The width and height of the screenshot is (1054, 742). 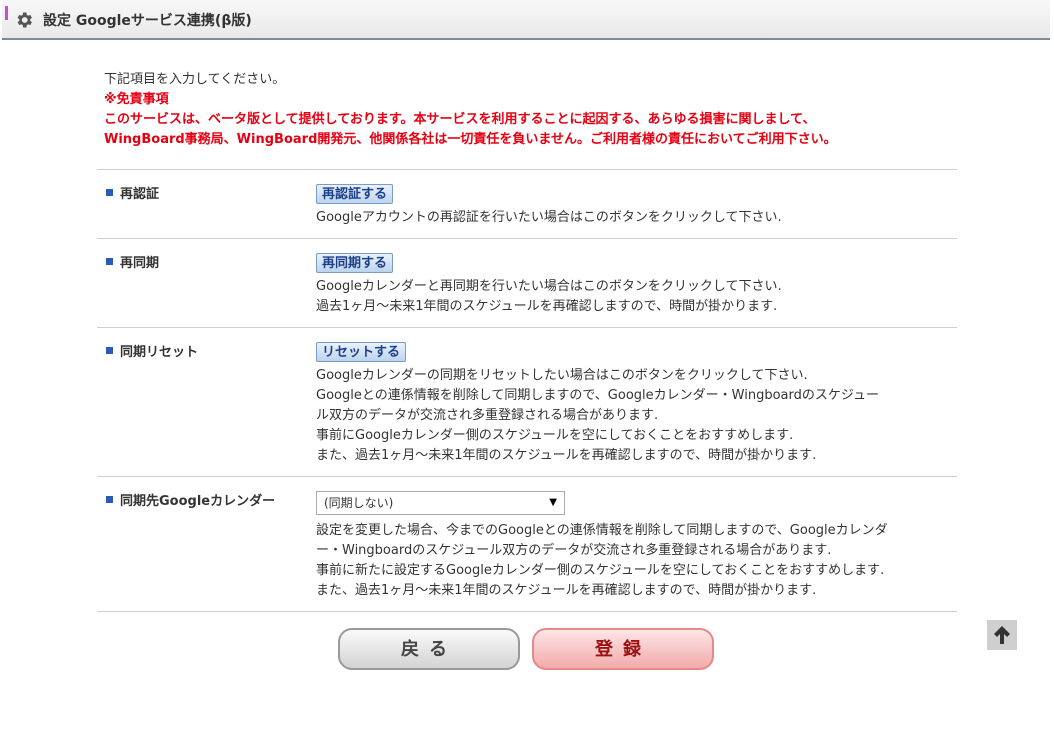 What do you see at coordinates (355, 194) in the screenshot?
I see `reauth-button: 再認証する` at bounding box center [355, 194].